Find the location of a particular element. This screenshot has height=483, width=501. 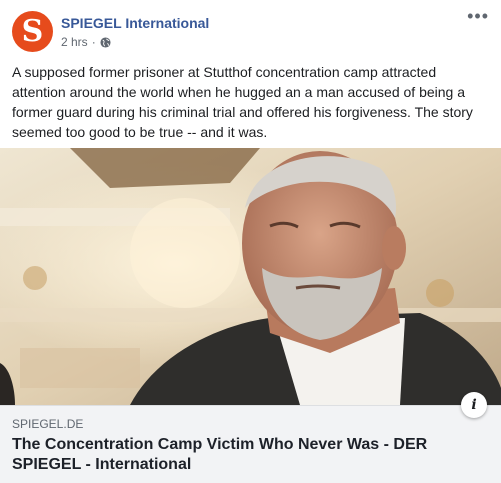

page-avatar: S is located at coordinates (32, 31).